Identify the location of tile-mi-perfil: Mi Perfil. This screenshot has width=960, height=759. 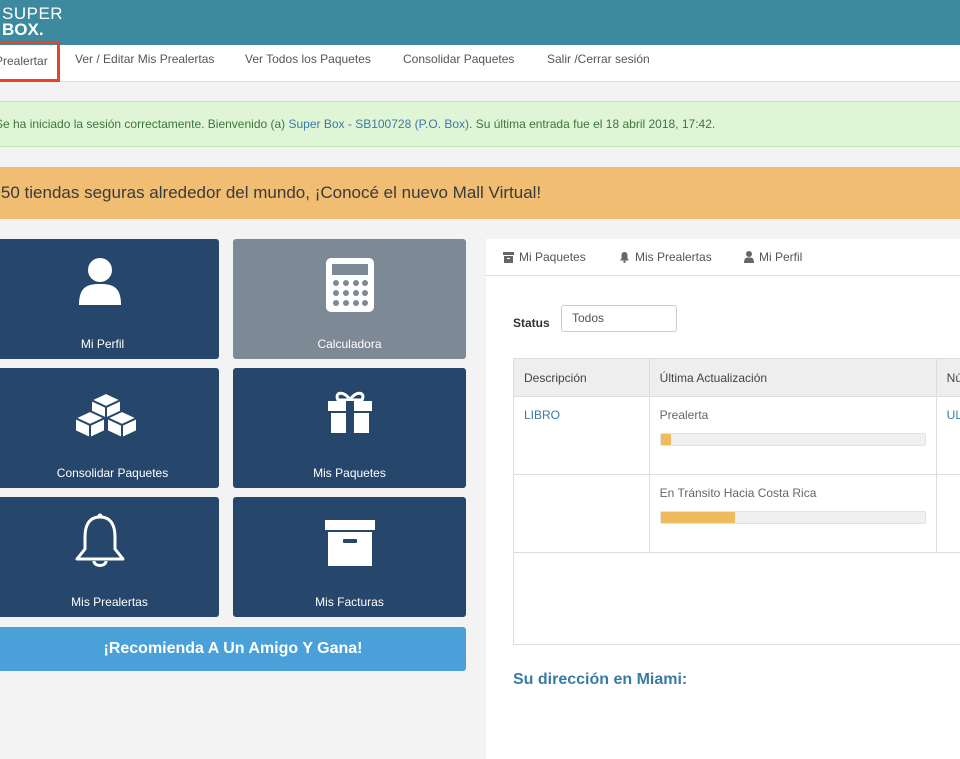
(109, 299).